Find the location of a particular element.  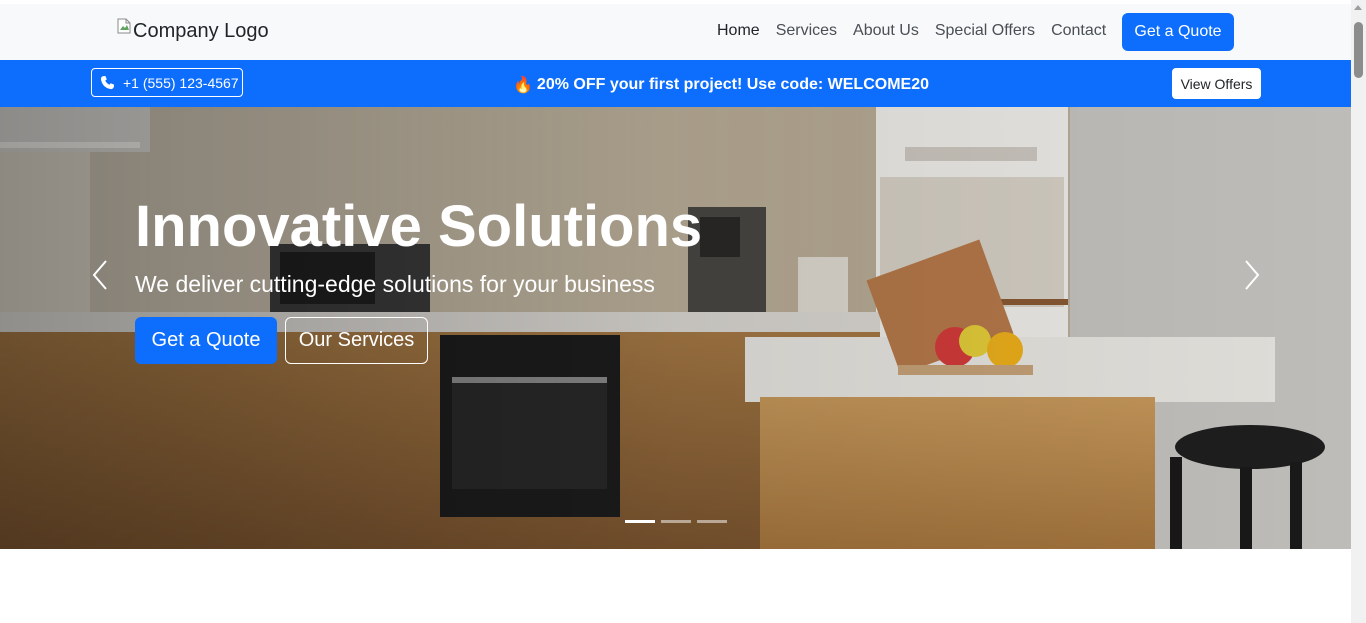

hero-title: Innovative Solutions is located at coordinates (419, 226).